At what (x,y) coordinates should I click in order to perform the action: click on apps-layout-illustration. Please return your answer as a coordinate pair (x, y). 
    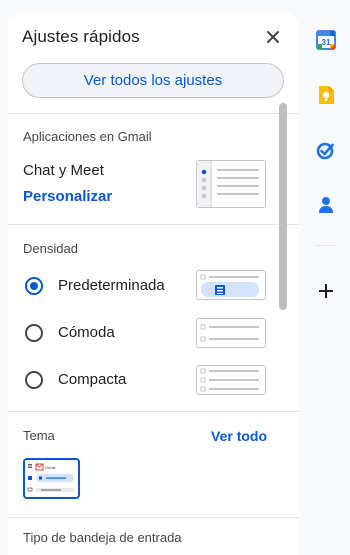
    Looking at the image, I should click on (228, 184).